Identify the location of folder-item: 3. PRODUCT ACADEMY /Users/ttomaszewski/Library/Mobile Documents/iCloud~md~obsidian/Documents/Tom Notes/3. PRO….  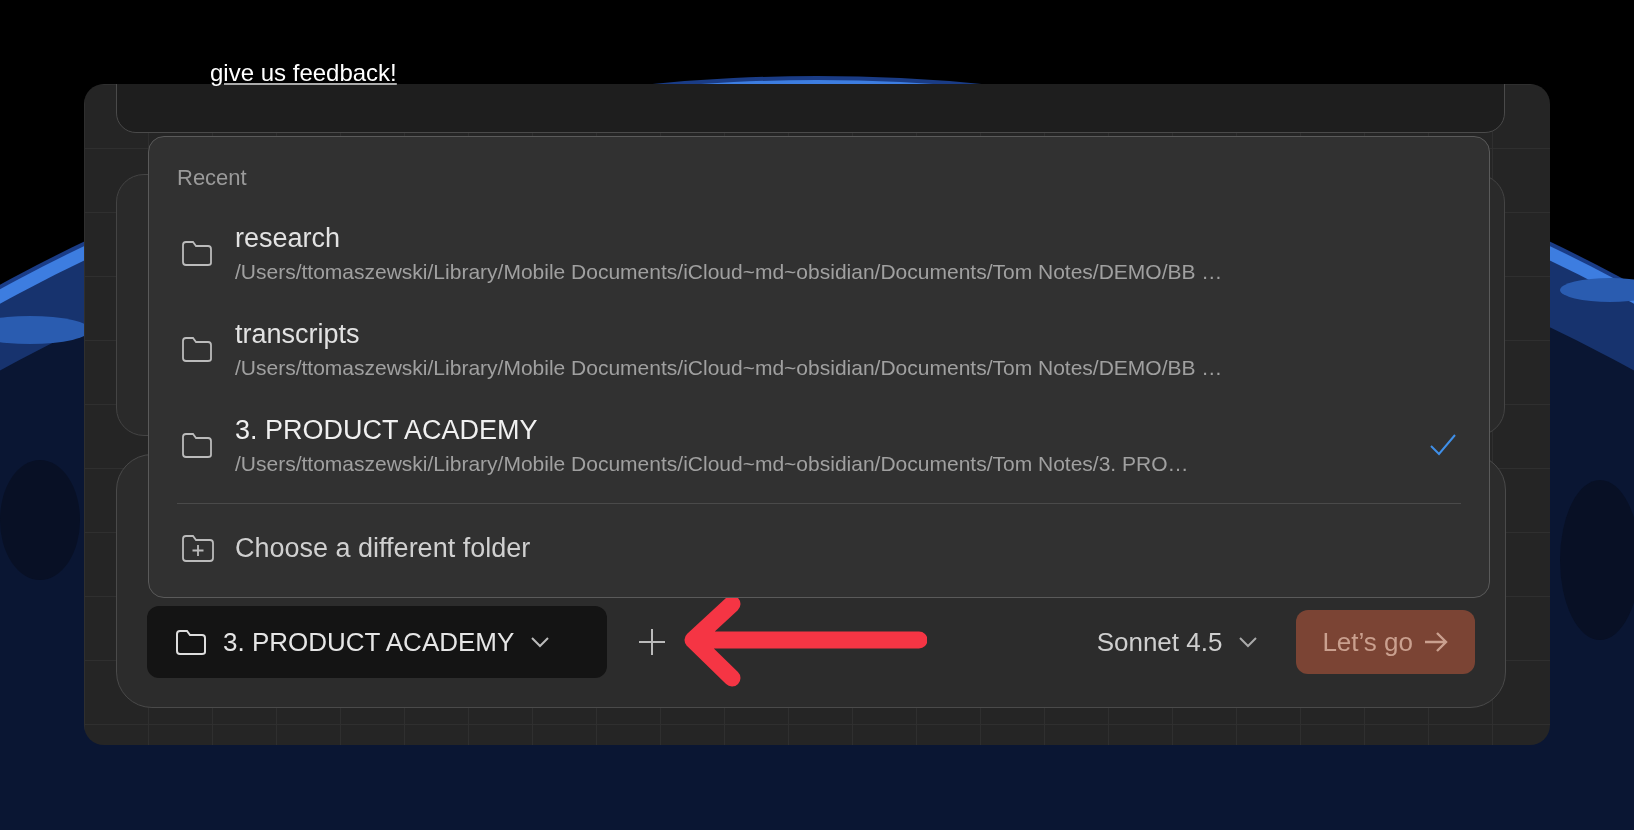
(819, 445).